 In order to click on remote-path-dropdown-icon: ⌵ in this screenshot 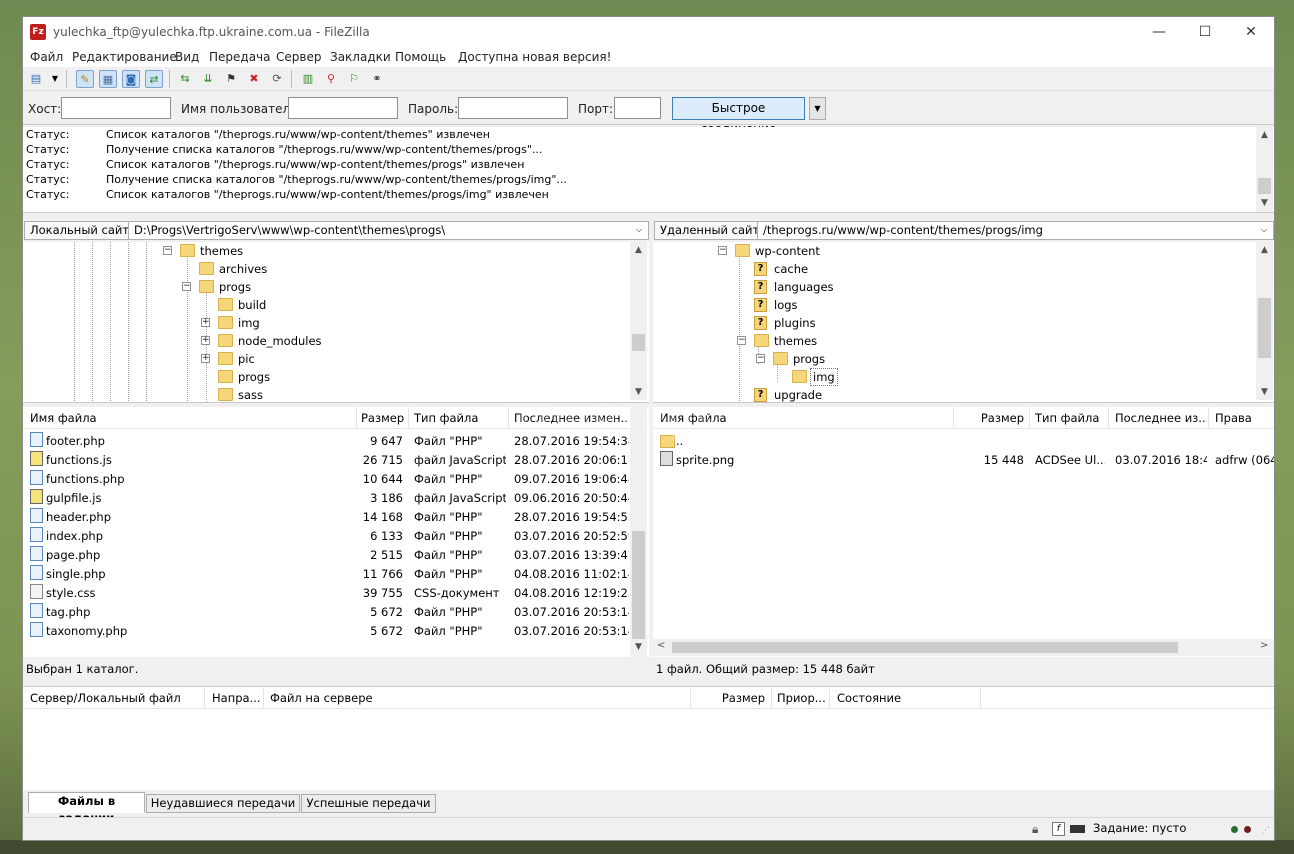, I will do `click(1264, 230)`.